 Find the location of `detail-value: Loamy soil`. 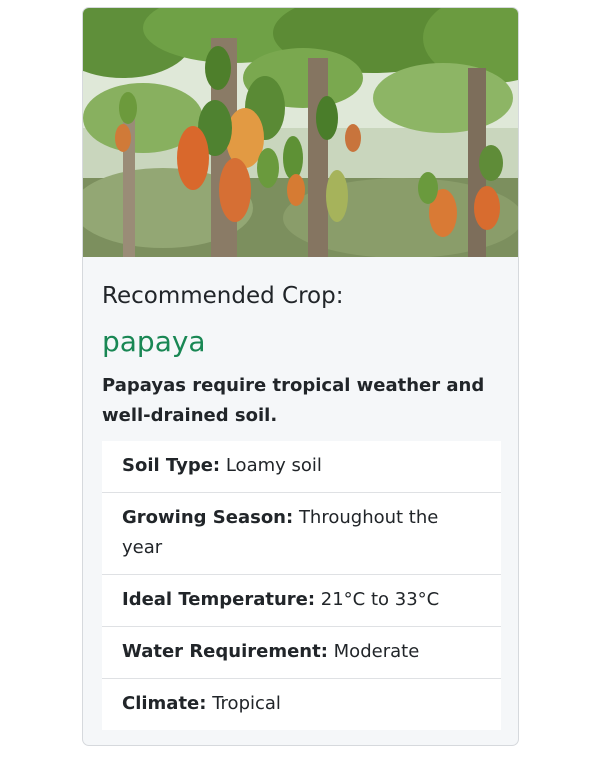

detail-value: Loamy soil is located at coordinates (273, 465).